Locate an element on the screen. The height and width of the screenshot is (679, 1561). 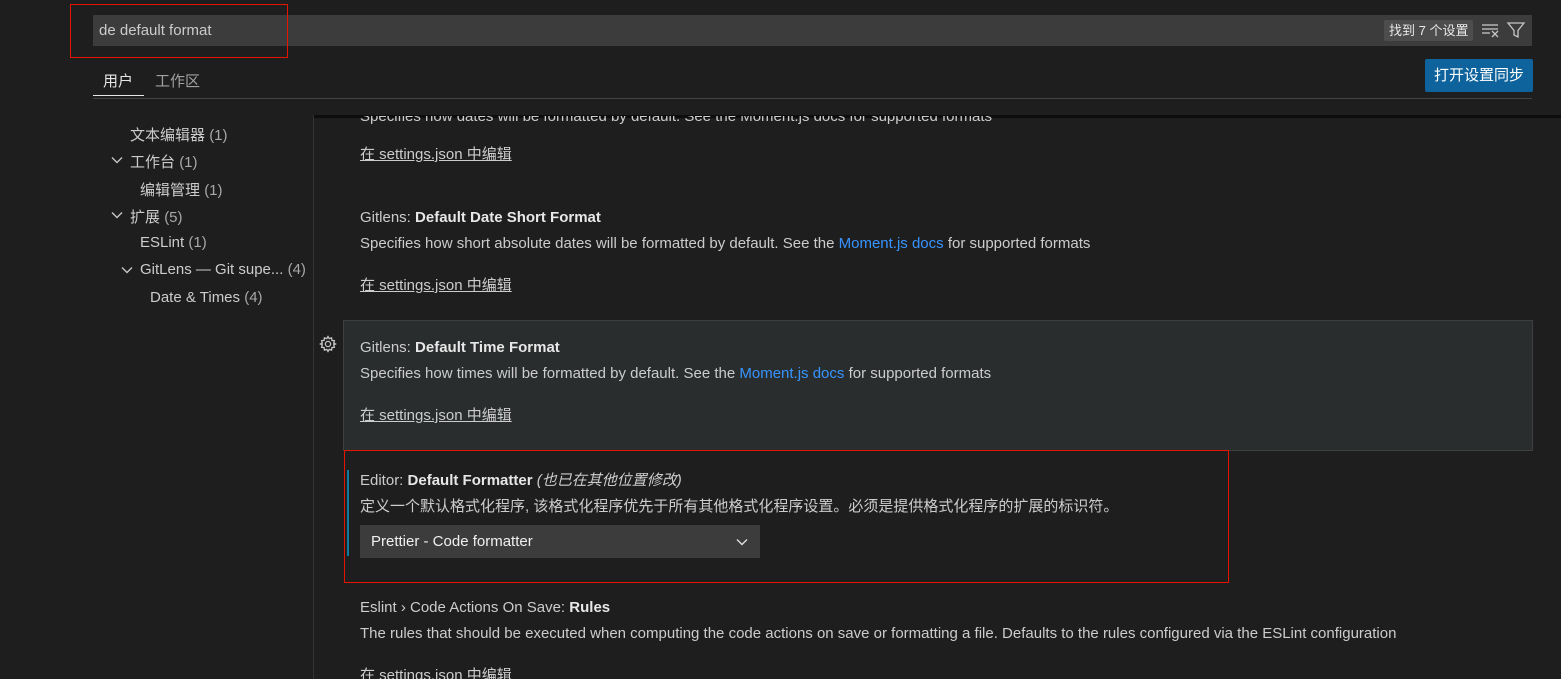
modified-indicator is located at coordinates (348, 513).